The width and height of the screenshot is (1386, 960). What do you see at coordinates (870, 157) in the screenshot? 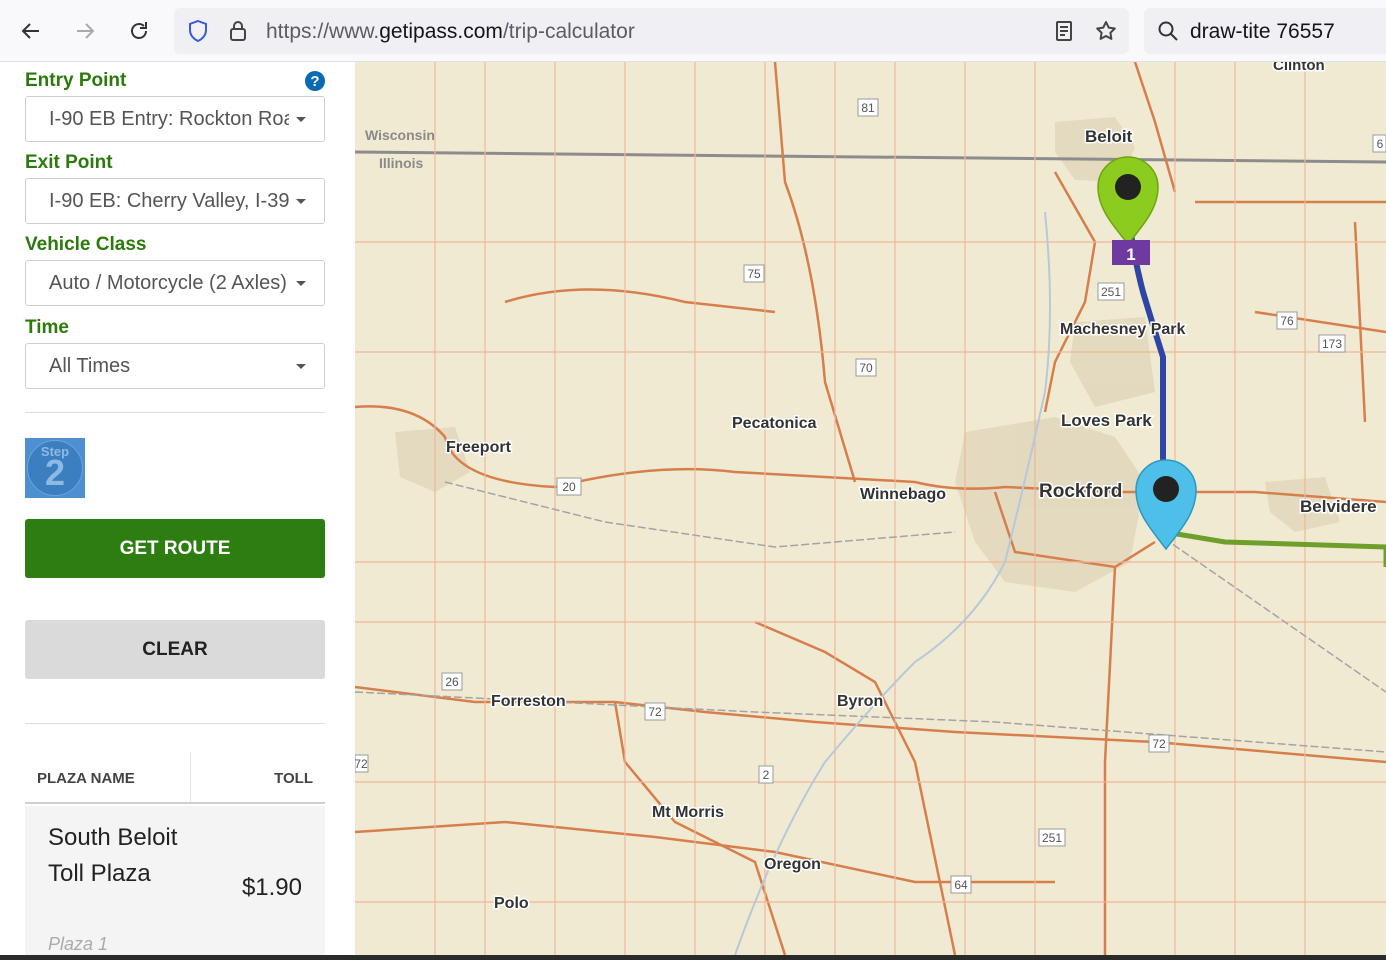
I see `state-border` at bounding box center [870, 157].